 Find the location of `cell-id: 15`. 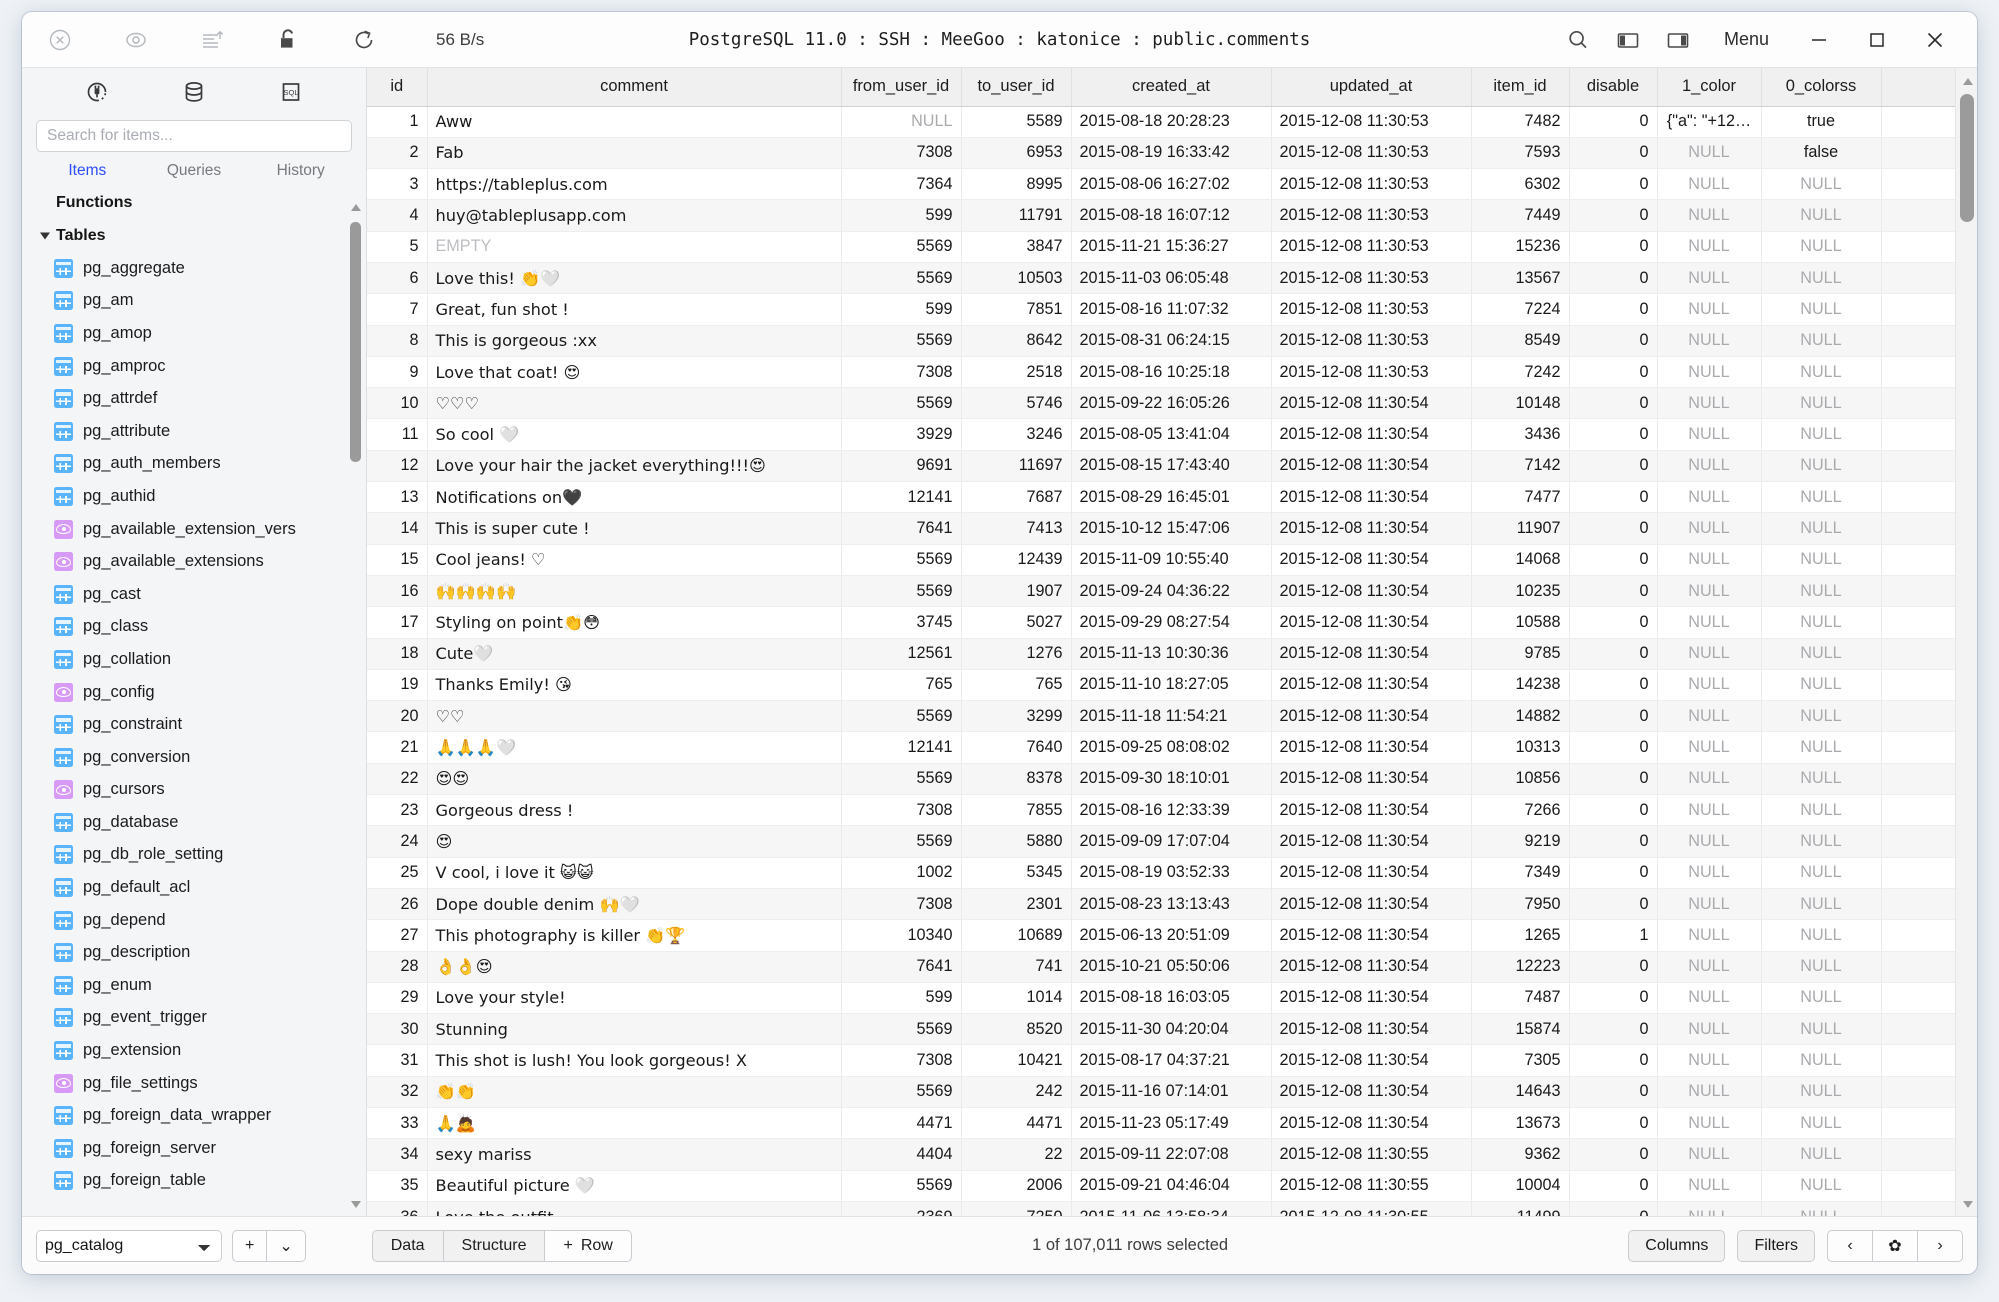

cell-id: 15 is located at coordinates (397, 560).